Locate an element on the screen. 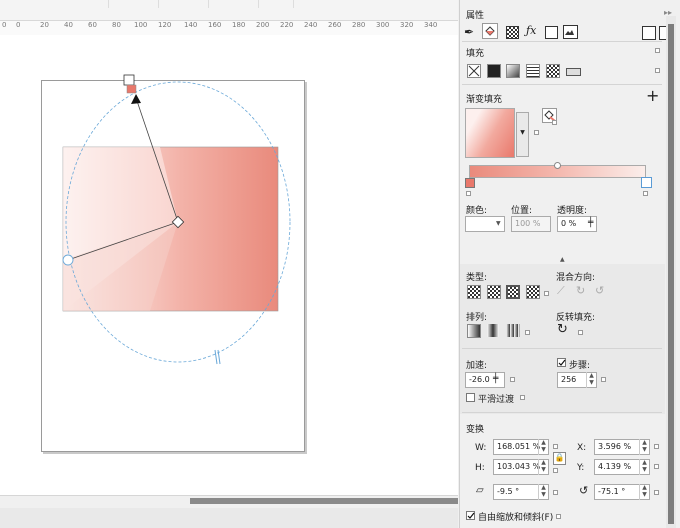  acceleration-field: -26.0 is located at coordinates (485, 380).